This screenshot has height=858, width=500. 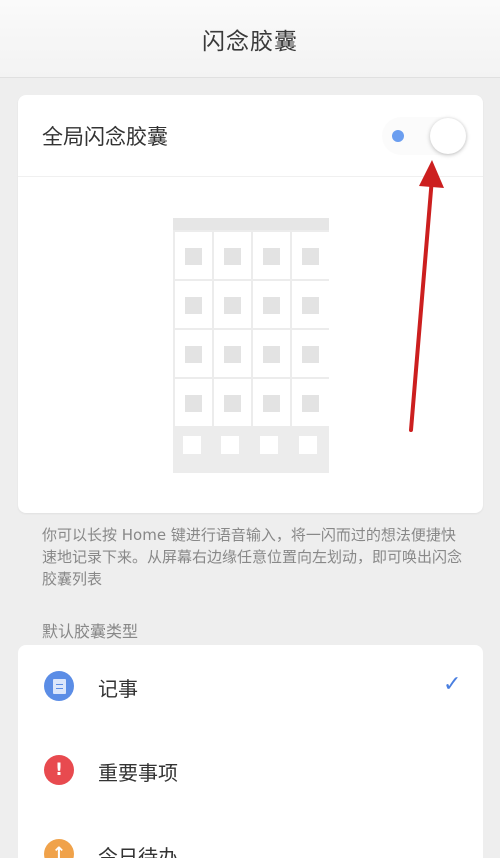 I want to click on illustration-status-strip, so click(x=251, y=224).